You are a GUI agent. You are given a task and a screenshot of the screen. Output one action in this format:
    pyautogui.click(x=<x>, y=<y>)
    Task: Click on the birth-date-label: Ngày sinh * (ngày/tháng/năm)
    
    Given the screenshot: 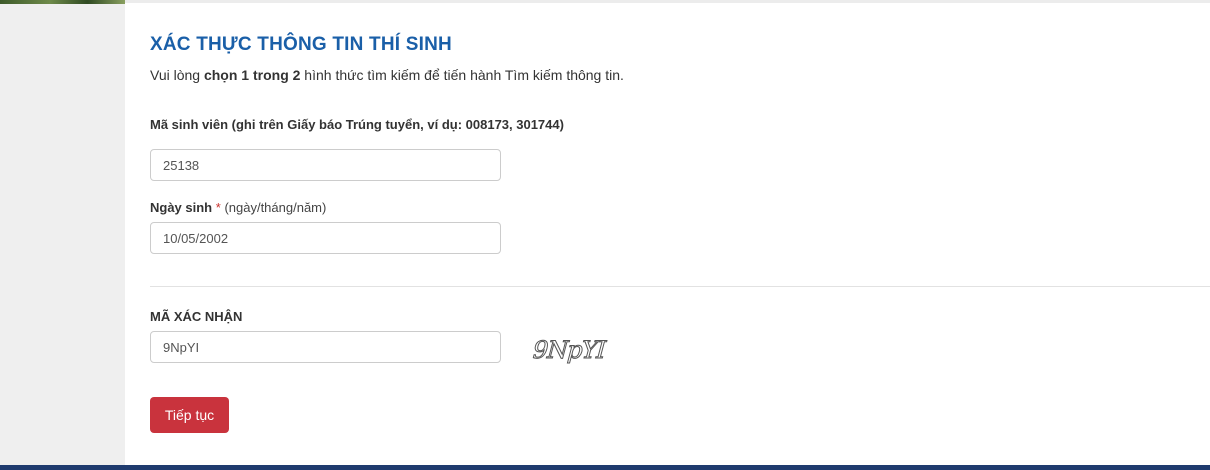 What is the action you would take?
    pyautogui.click(x=238, y=207)
    